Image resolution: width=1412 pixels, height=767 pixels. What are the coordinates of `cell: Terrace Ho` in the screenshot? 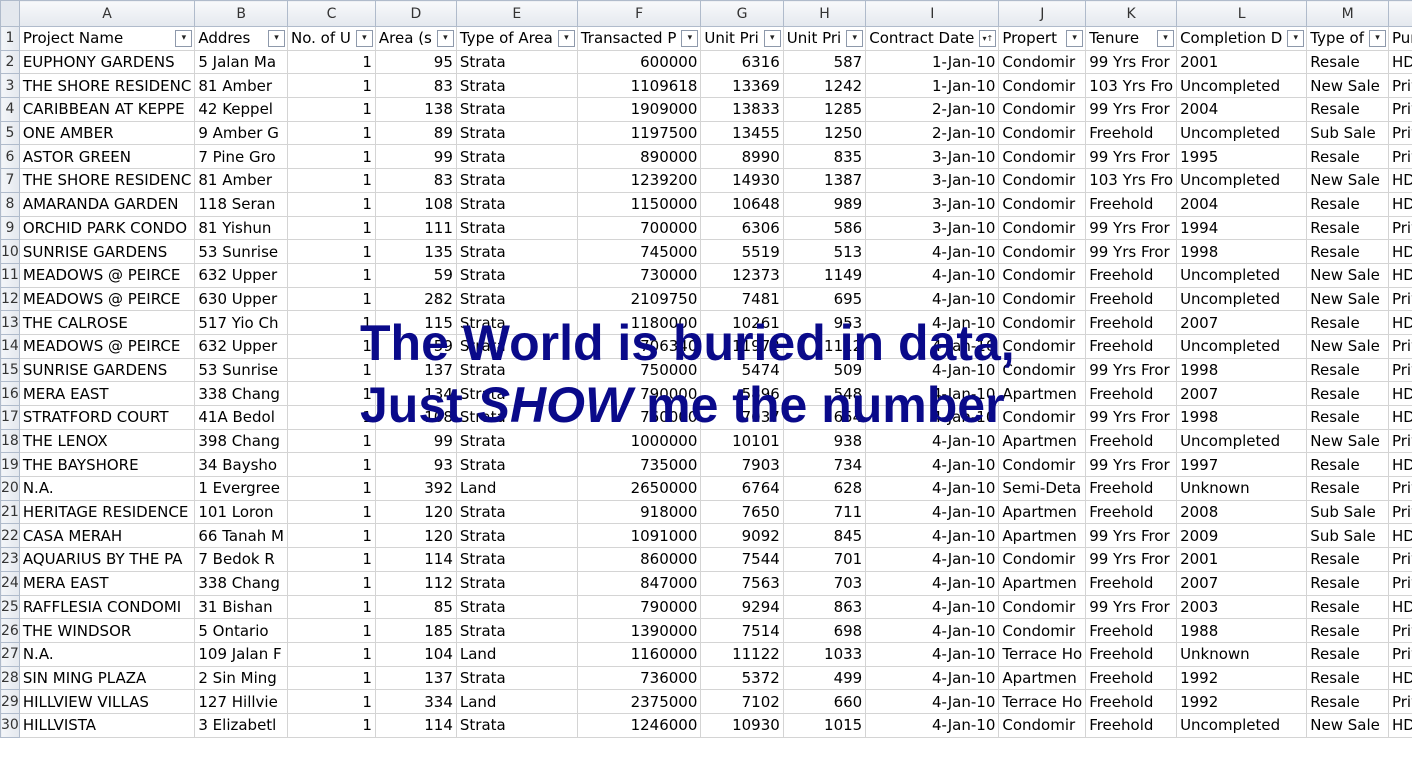 It's located at (1042, 654).